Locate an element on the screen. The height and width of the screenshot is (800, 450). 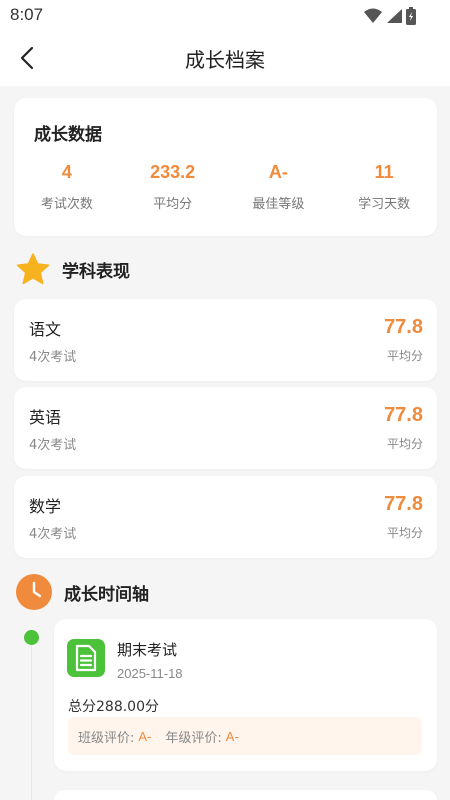
navigation-bar: 成长档案 is located at coordinates (225, 58).